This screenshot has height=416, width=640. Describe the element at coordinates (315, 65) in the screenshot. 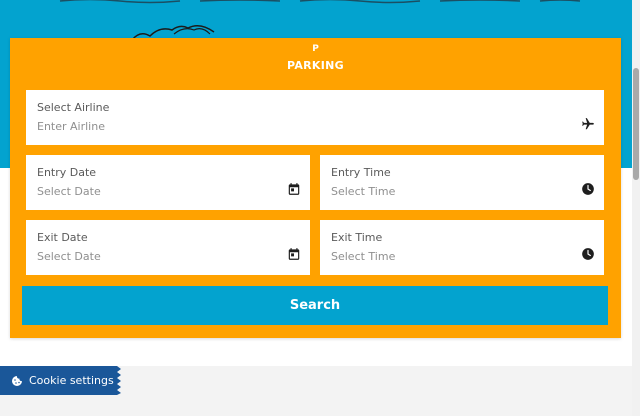

I see `card-title: PARKING` at that location.